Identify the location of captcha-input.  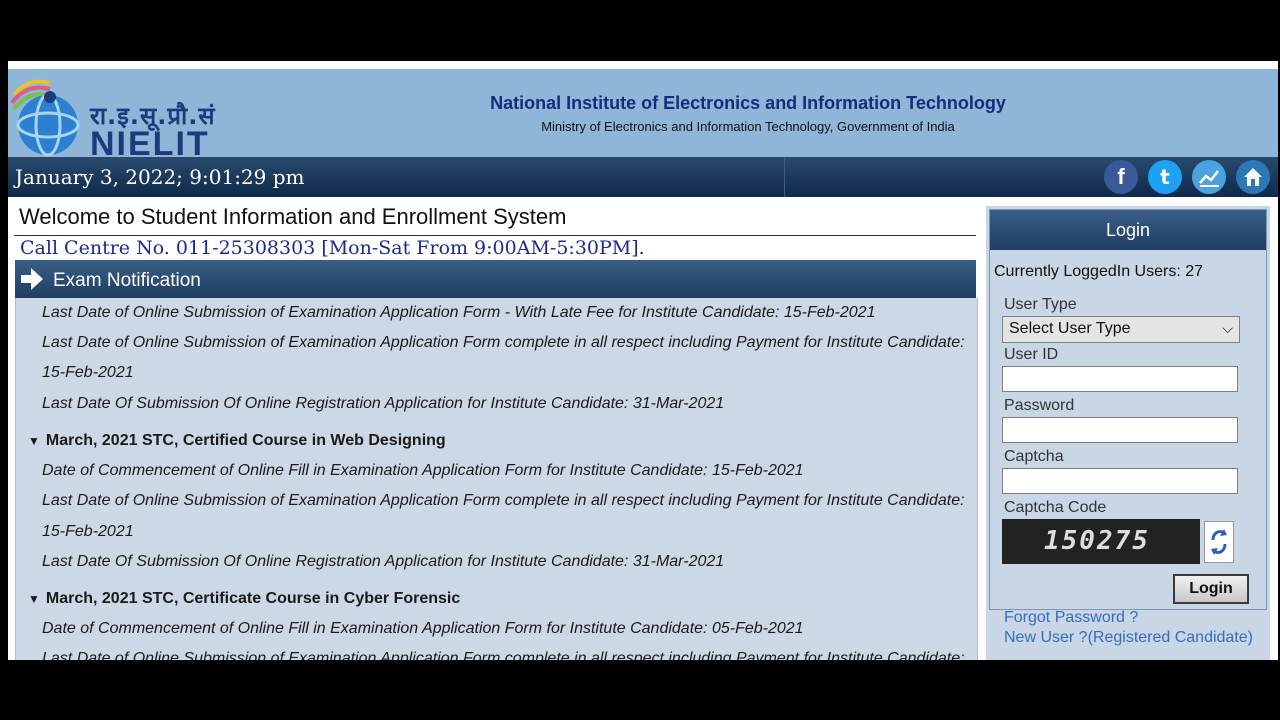
(1120, 481).